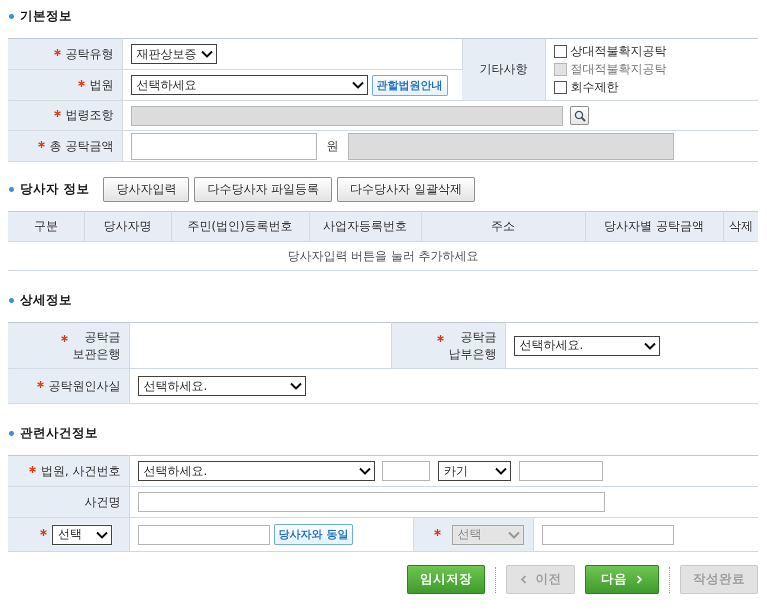 The width and height of the screenshot is (767, 611). What do you see at coordinates (90, 115) in the screenshot?
I see `field-label: 법령조항` at bounding box center [90, 115].